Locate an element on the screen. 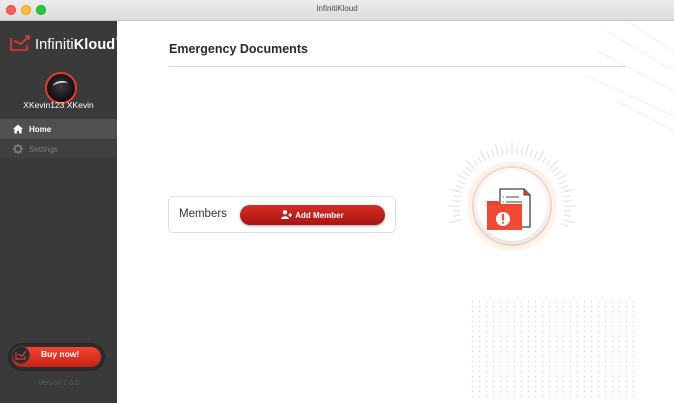 Image resolution: width=674 pixels, height=403 pixels. username: XKevin123 XKevin is located at coordinates (58, 105).